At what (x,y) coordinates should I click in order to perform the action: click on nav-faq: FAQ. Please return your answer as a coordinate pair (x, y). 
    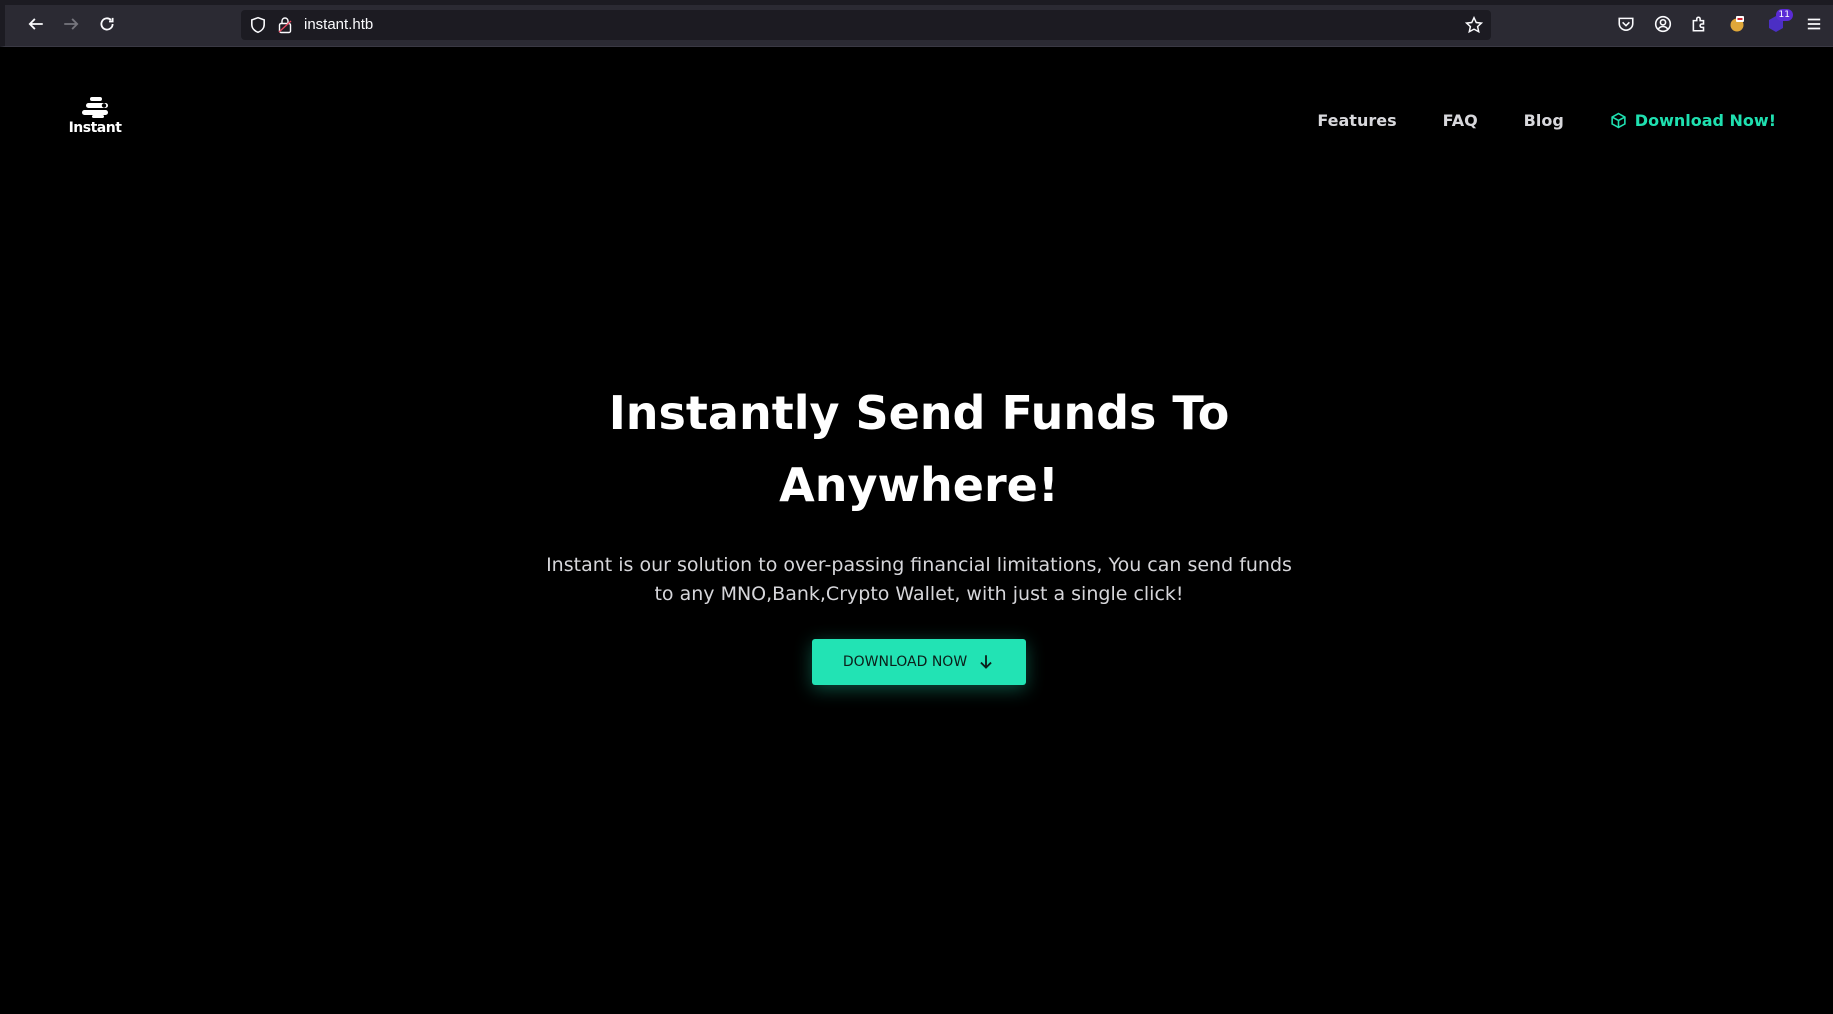
    Looking at the image, I should click on (1460, 120).